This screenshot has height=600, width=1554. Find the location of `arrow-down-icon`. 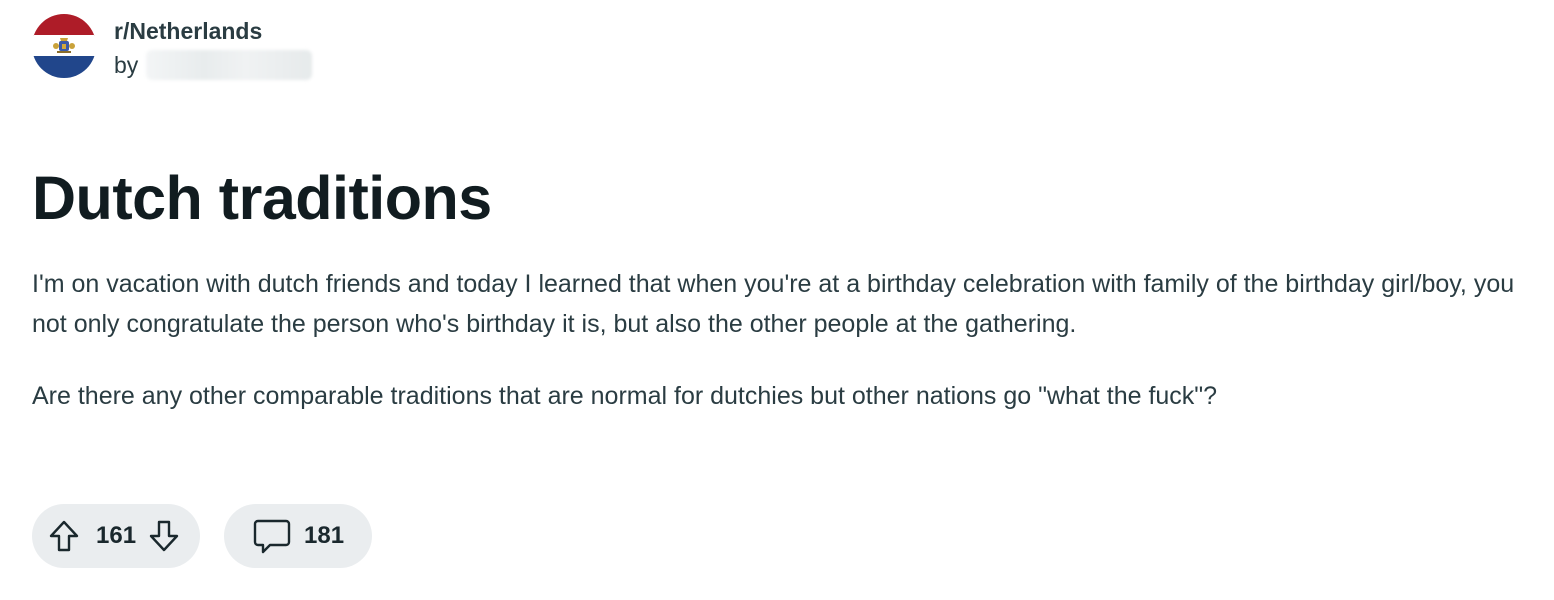

arrow-down-icon is located at coordinates (164, 536).